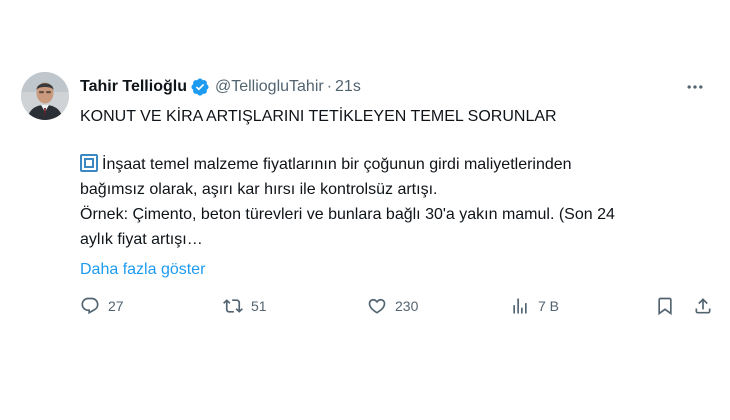  I want to click on action-bar: 27 51 230 7 B, so click(396, 306).